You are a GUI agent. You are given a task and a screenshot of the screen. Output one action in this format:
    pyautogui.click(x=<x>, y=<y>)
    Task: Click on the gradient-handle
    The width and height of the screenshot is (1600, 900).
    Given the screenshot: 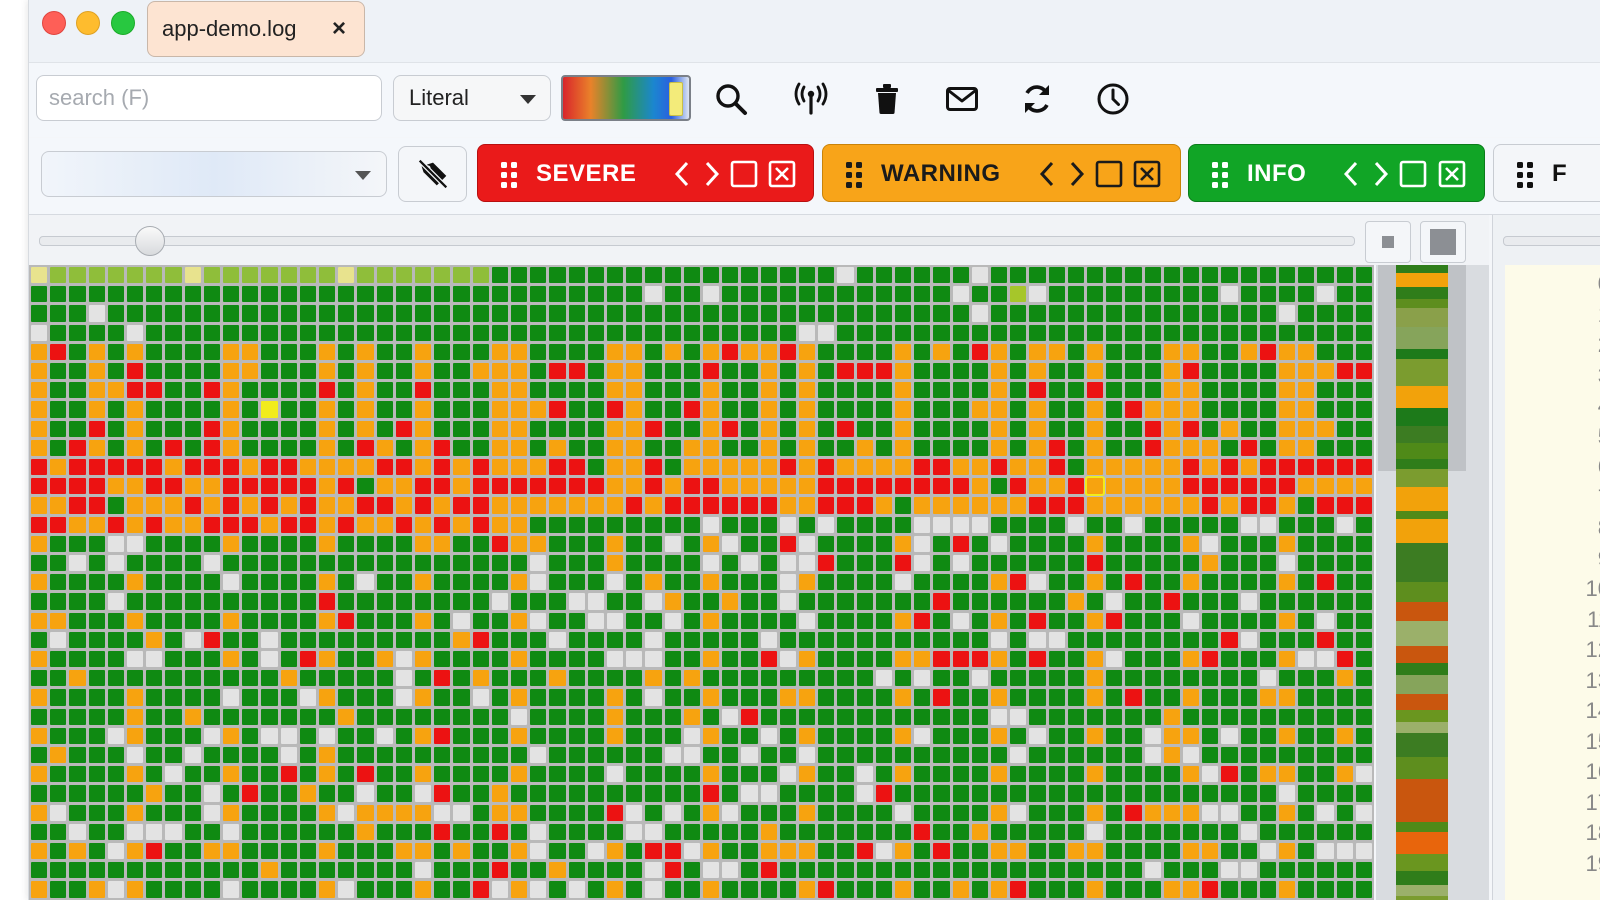 What is the action you would take?
    pyautogui.click(x=676, y=99)
    